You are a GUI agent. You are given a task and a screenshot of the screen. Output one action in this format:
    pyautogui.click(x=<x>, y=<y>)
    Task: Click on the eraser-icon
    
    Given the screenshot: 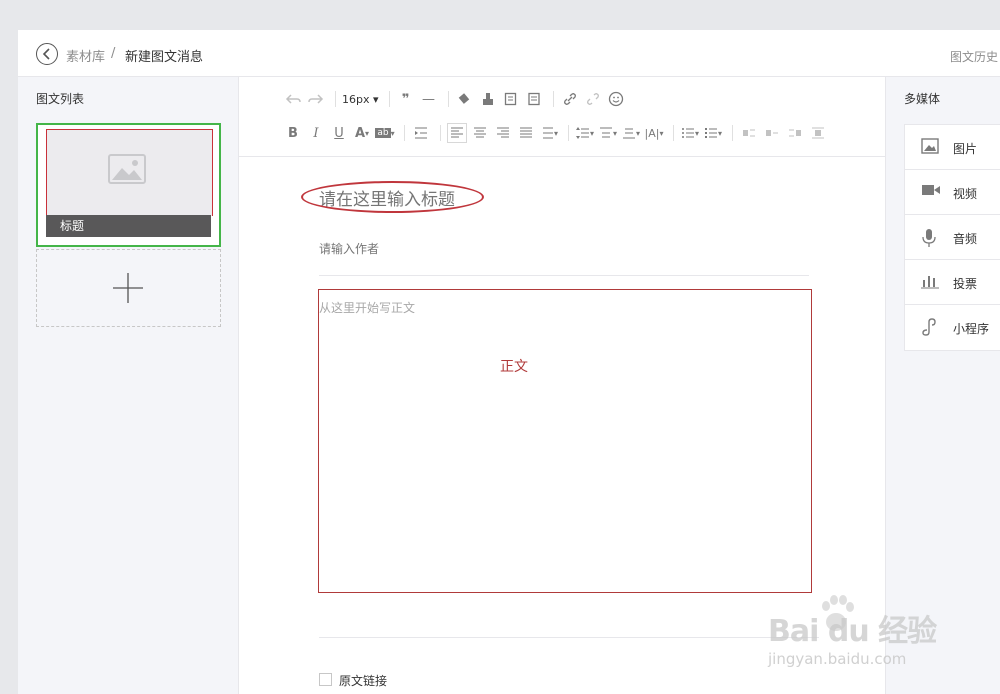 What is the action you would take?
    pyautogui.click(x=463, y=98)
    